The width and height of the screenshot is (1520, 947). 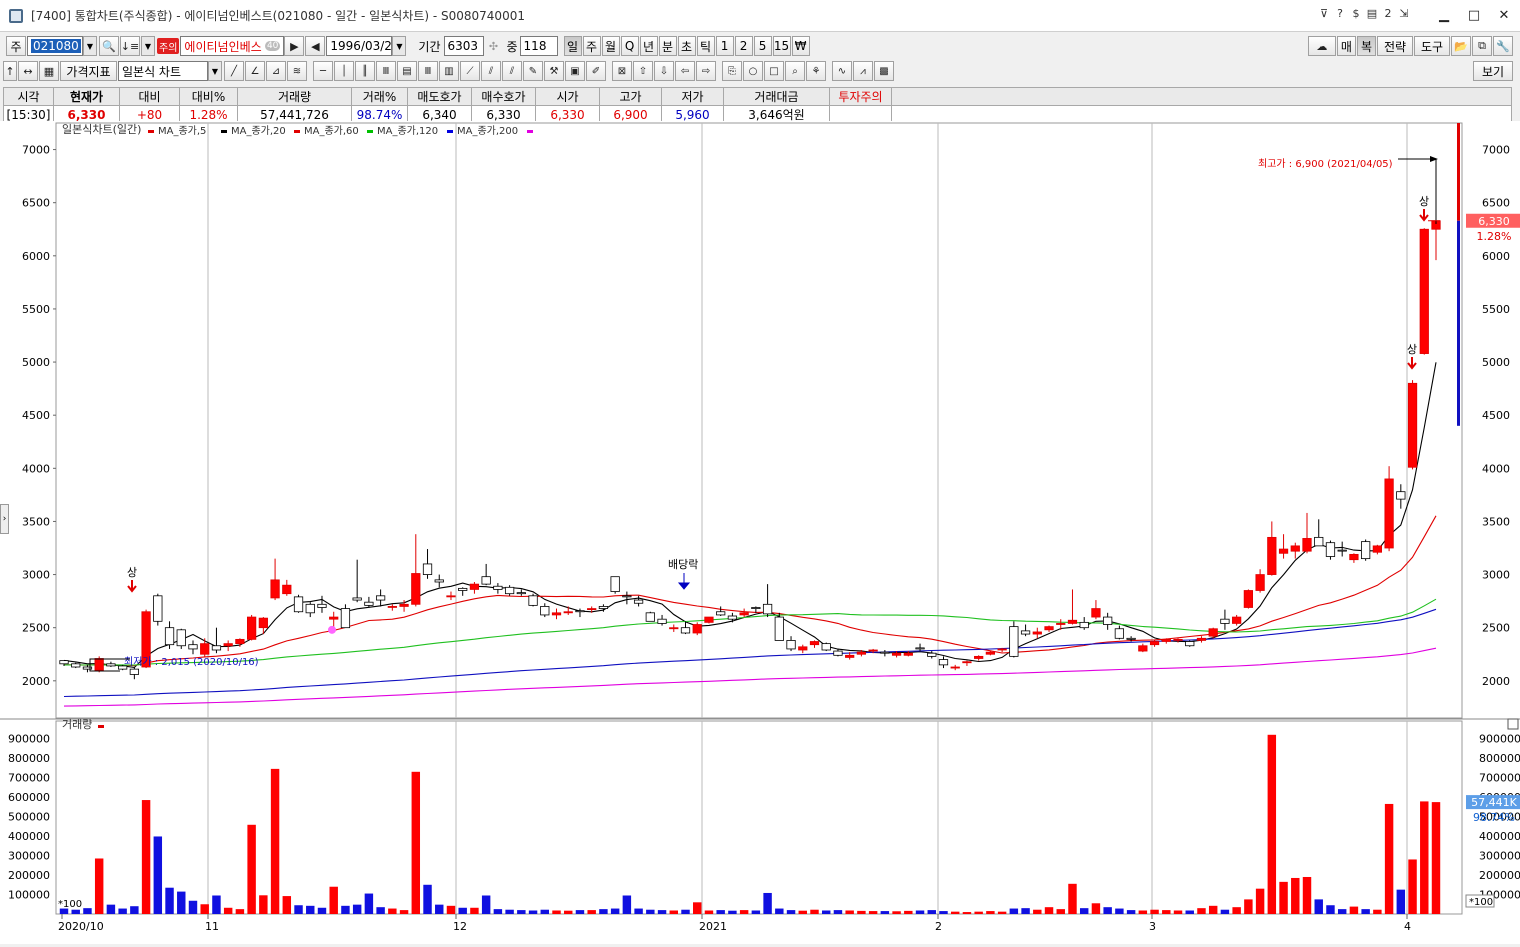 I want to click on search-icon: 🔍, so click(x=109, y=46).